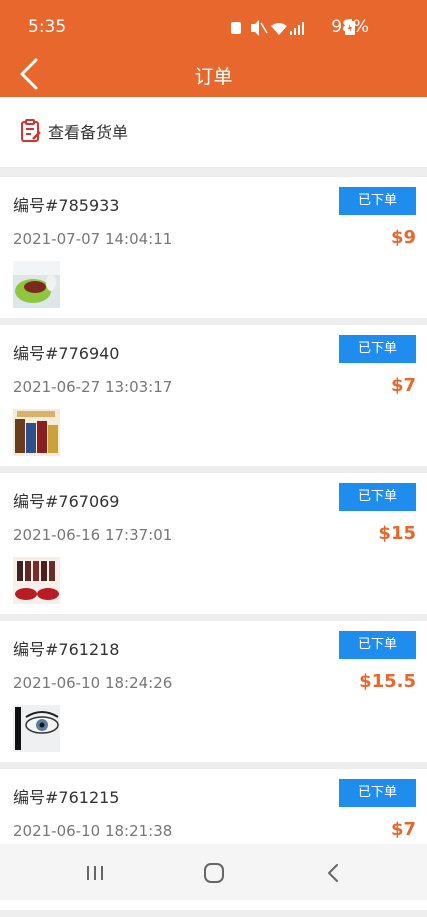 The image size is (427, 917). I want to click on order-date: 2021-06-16 17:37:01, so click(93, 535).